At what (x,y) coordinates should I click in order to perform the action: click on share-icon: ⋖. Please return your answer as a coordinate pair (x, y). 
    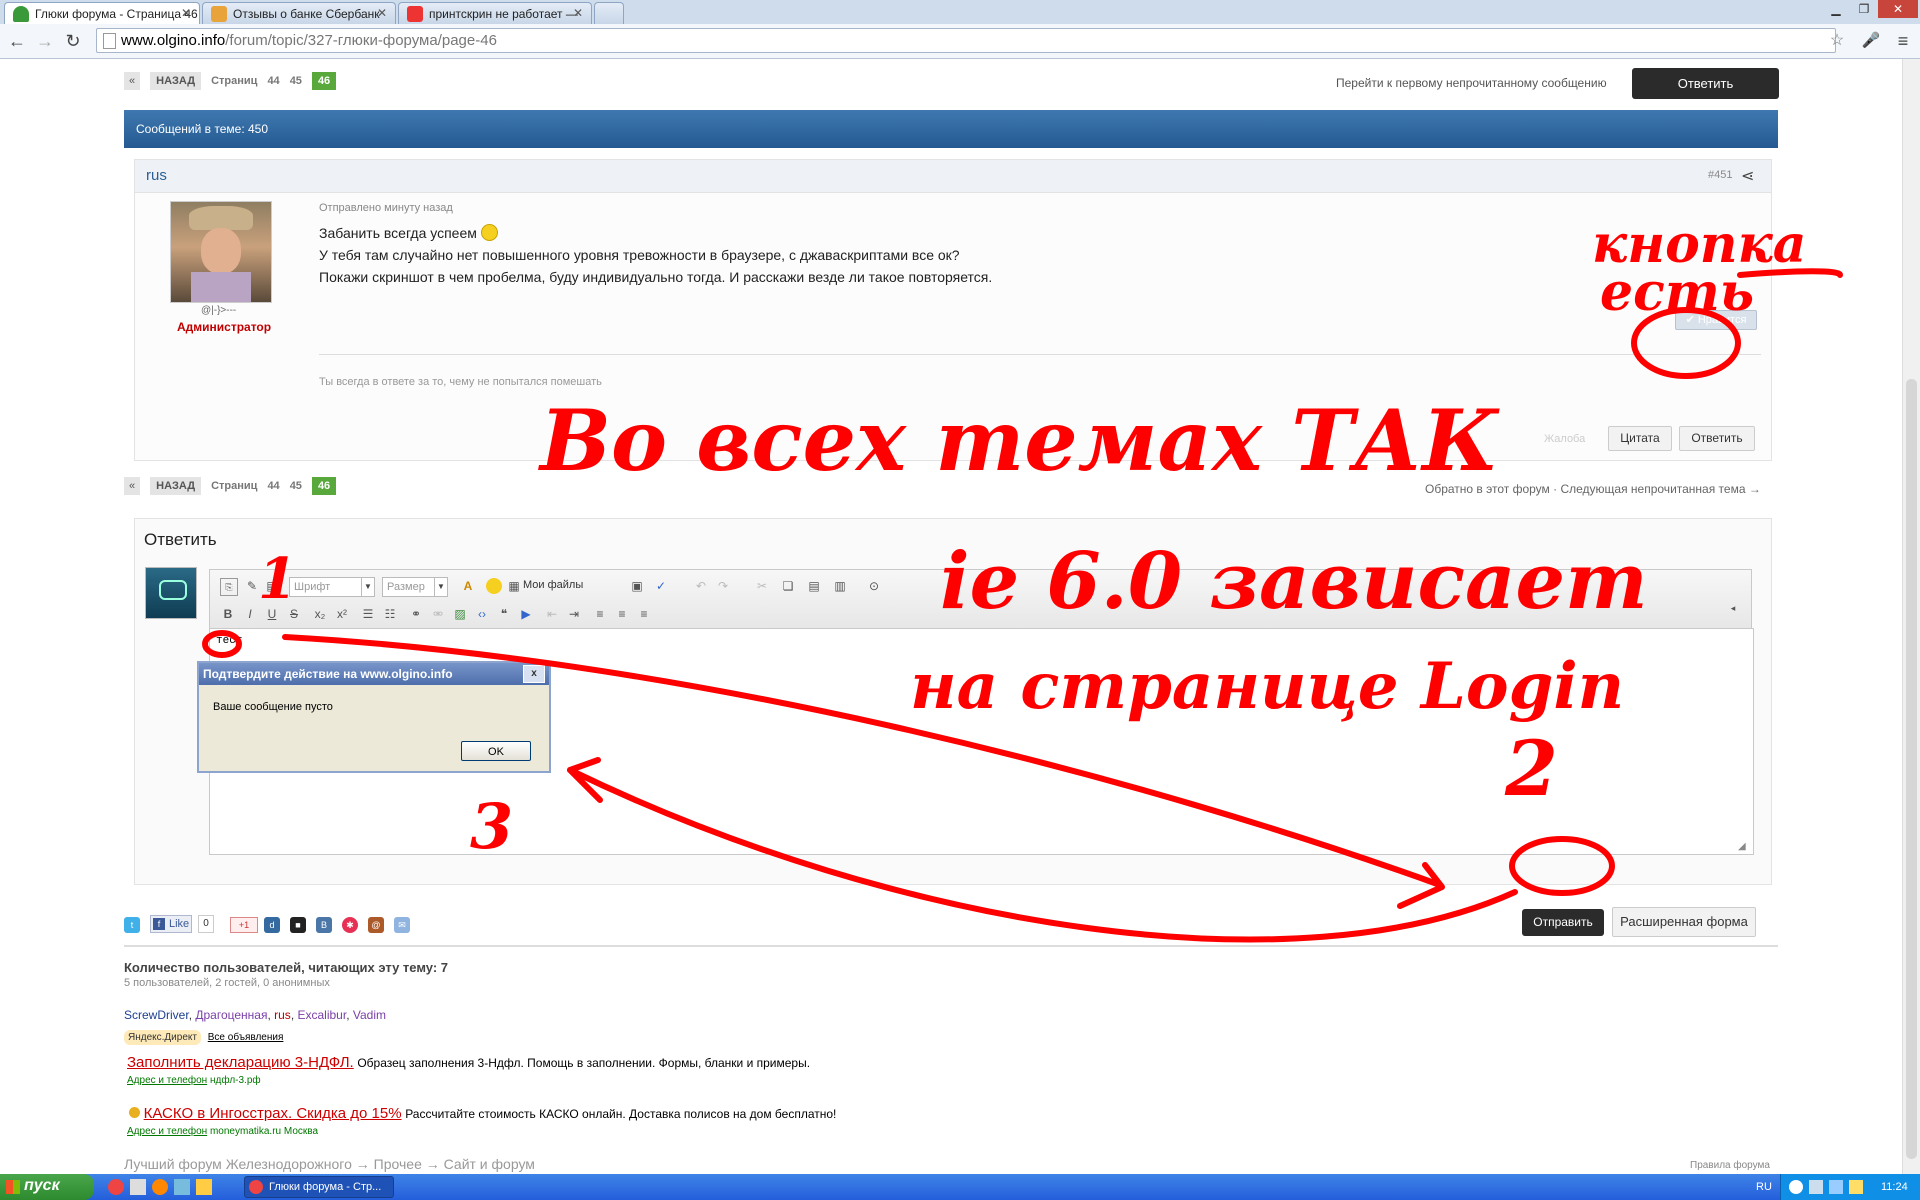
    Looking at the image, I should click on (1747, 176).